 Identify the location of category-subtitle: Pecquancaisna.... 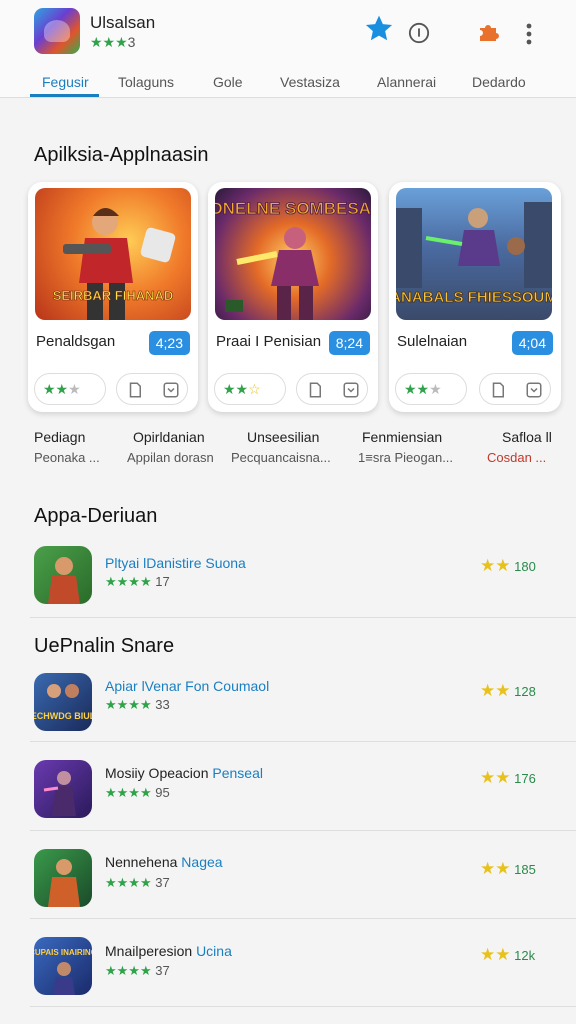
(281, 457).